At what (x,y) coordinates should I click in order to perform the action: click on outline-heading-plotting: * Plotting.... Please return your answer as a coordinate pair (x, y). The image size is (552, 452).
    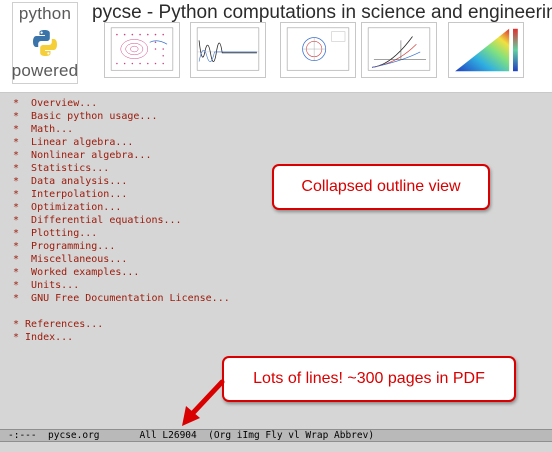
    Looking at the image, I should click on (121, 233).